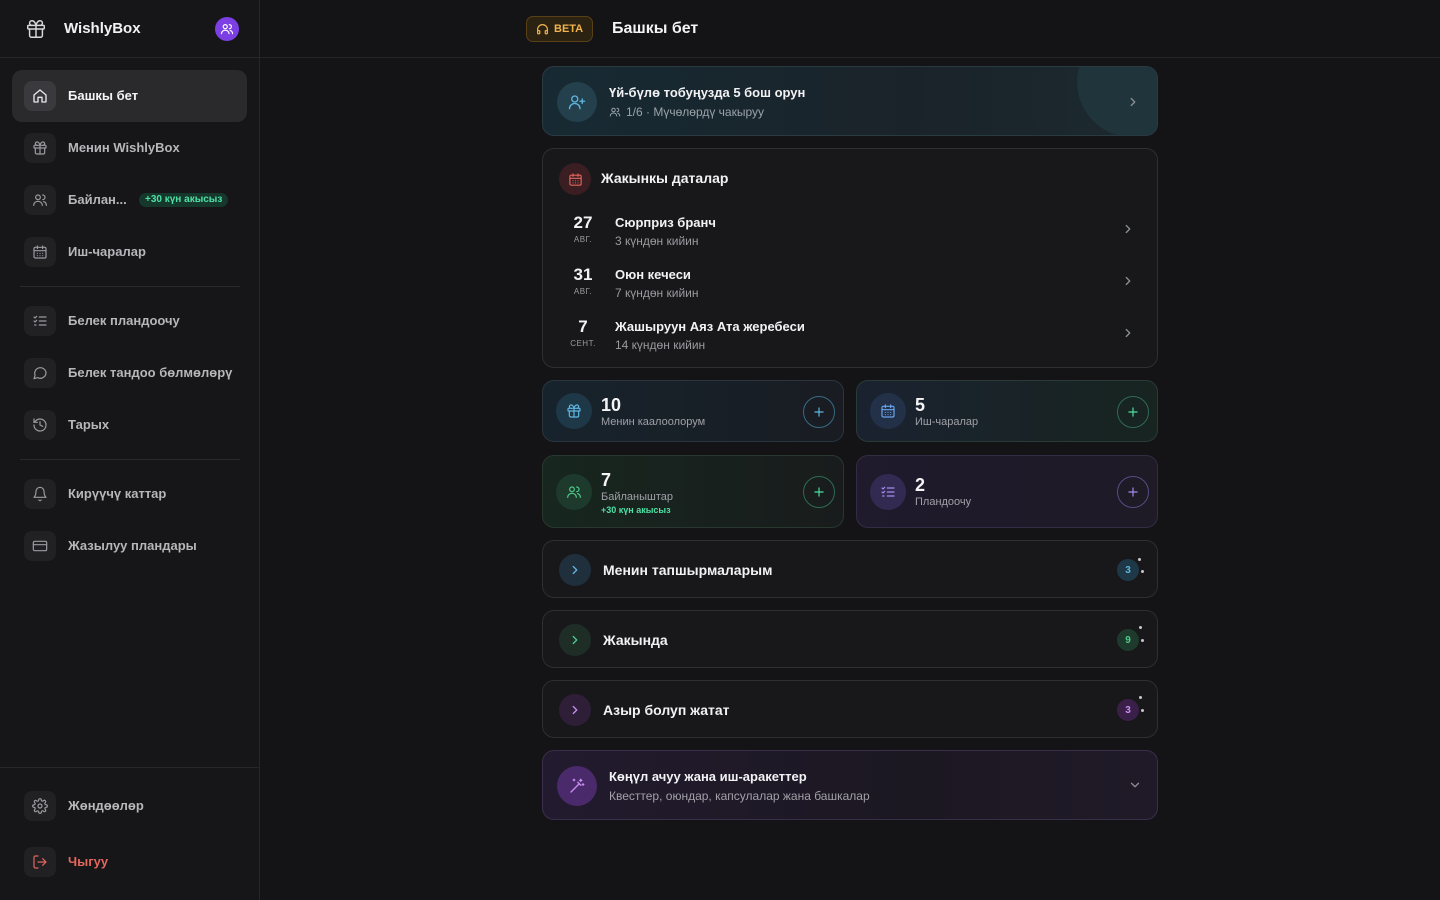 The height and width of the screenshot is (900, 1440). Describe the element at coordinates (569, 29) in the screenshot. I see `beta-label: BETA` at that location.